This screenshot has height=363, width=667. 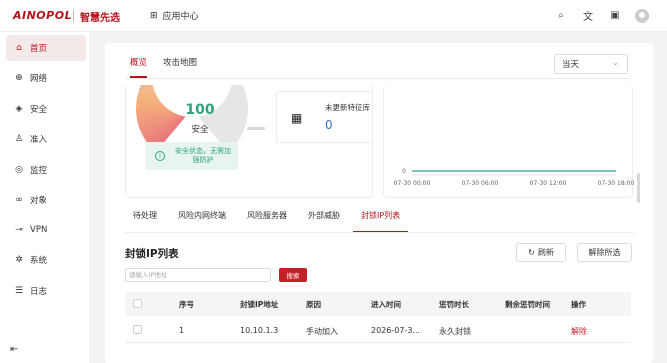 What do you see at coordinates (137, 329) in the screenshot?
I see `row-checkbox` at bounding box center [137, 329].